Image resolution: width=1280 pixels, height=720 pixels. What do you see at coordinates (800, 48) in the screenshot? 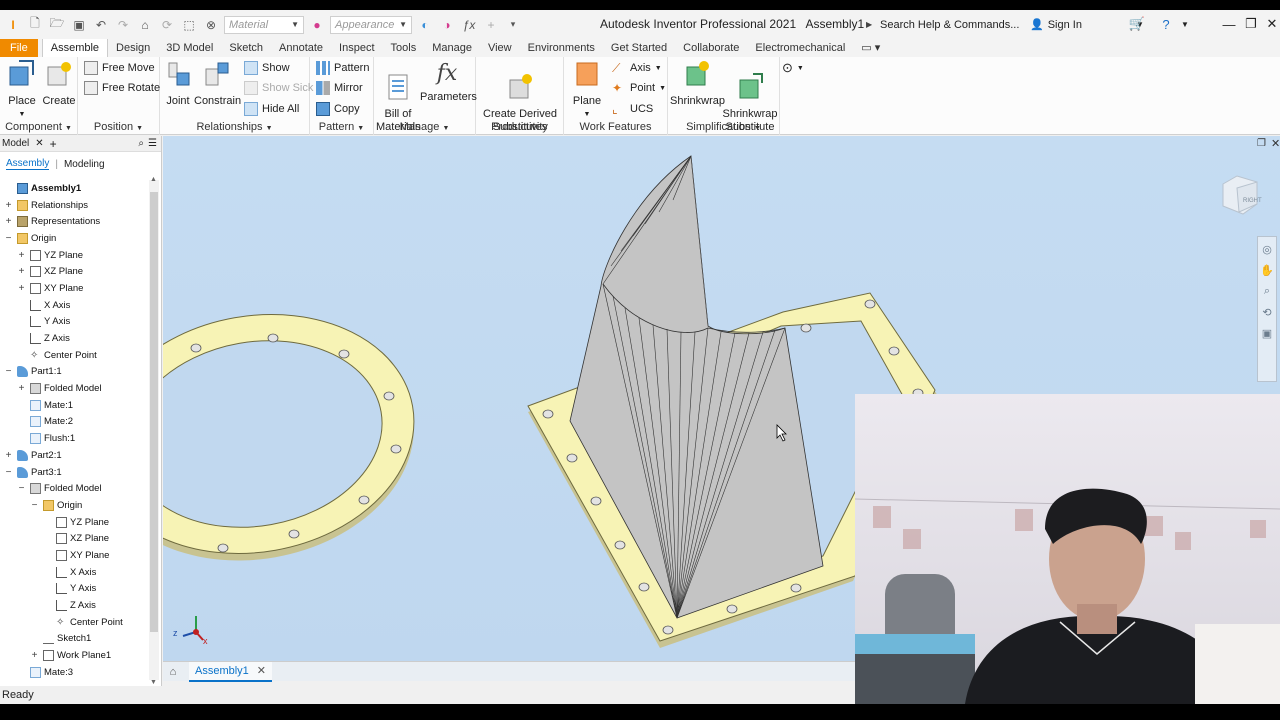
I see `tab-electromechanical: Electromechanical` at bounding box center [800, 48].